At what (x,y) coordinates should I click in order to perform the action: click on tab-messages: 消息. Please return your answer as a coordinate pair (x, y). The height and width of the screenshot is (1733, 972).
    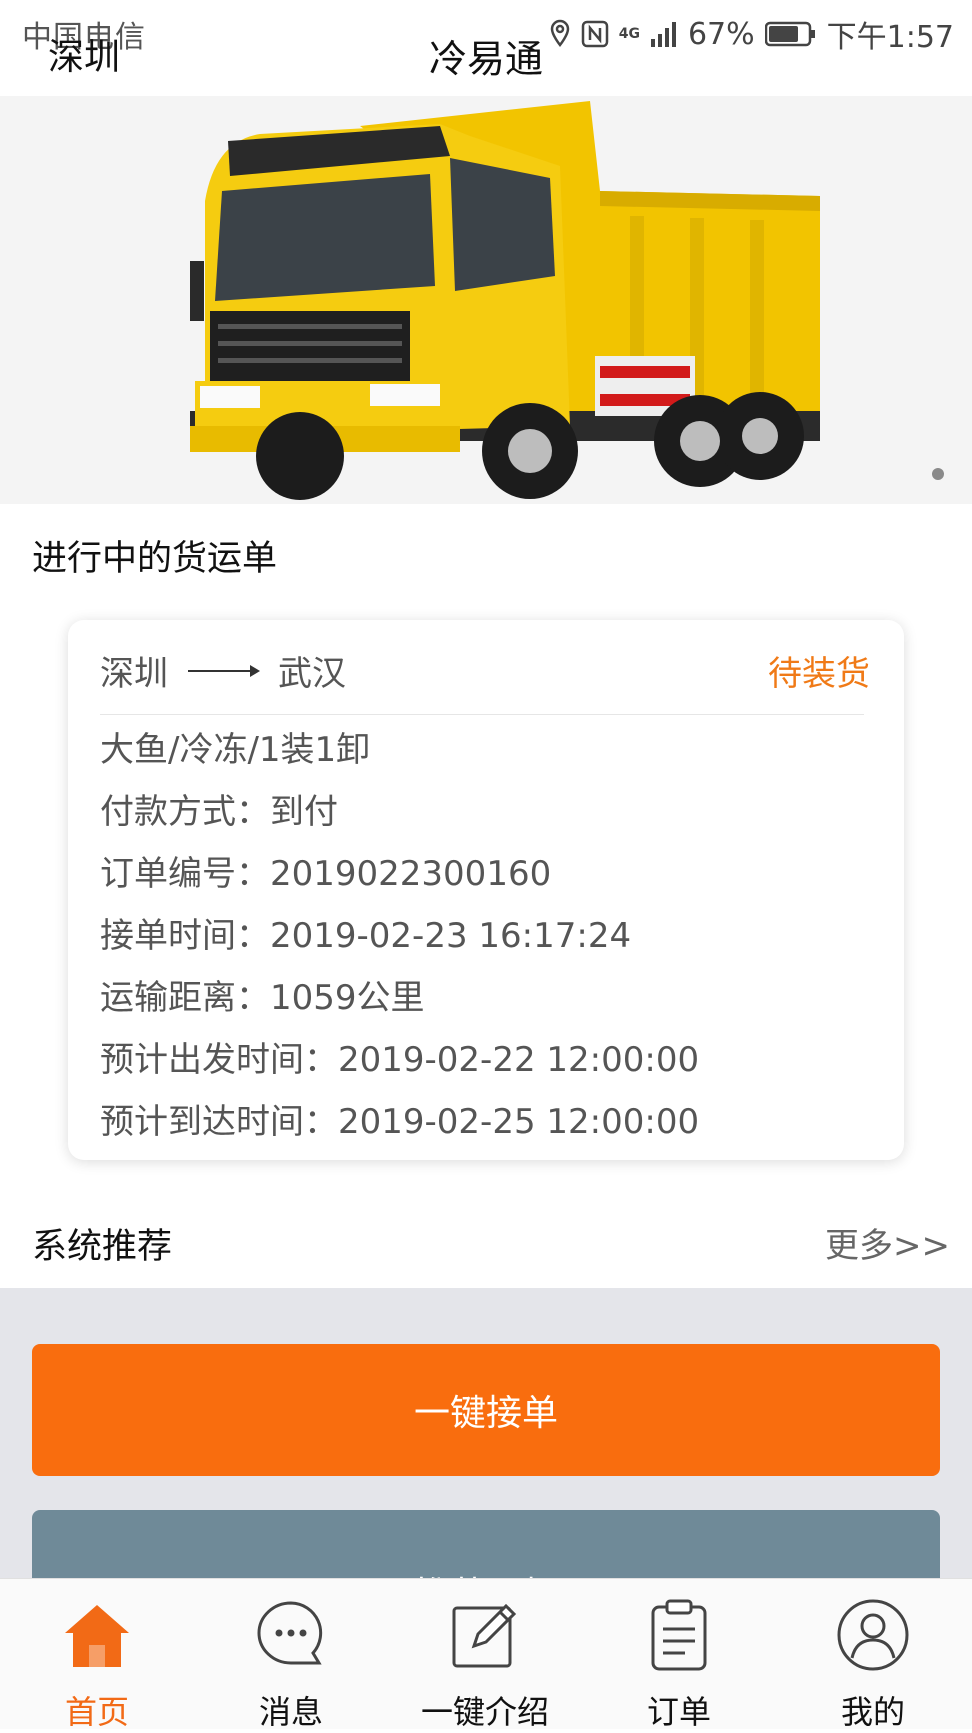
    Looking at the image, I should click on (291, 1664).